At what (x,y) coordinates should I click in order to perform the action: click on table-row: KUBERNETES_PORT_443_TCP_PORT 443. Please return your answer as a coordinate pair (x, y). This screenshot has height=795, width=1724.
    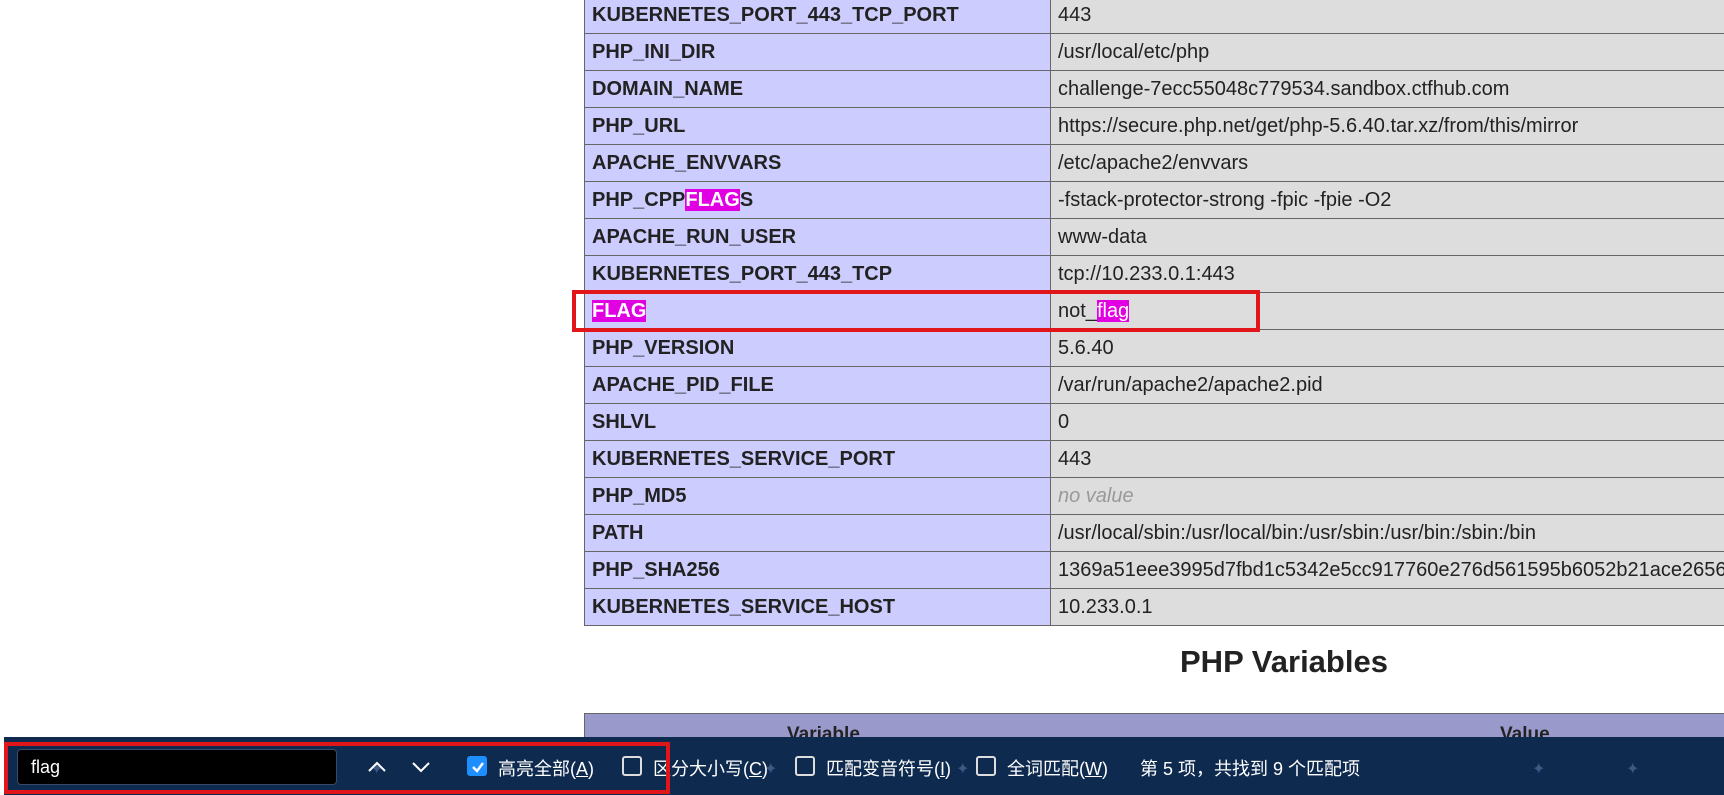
    Looking at the image, I should click on (1154, 17).